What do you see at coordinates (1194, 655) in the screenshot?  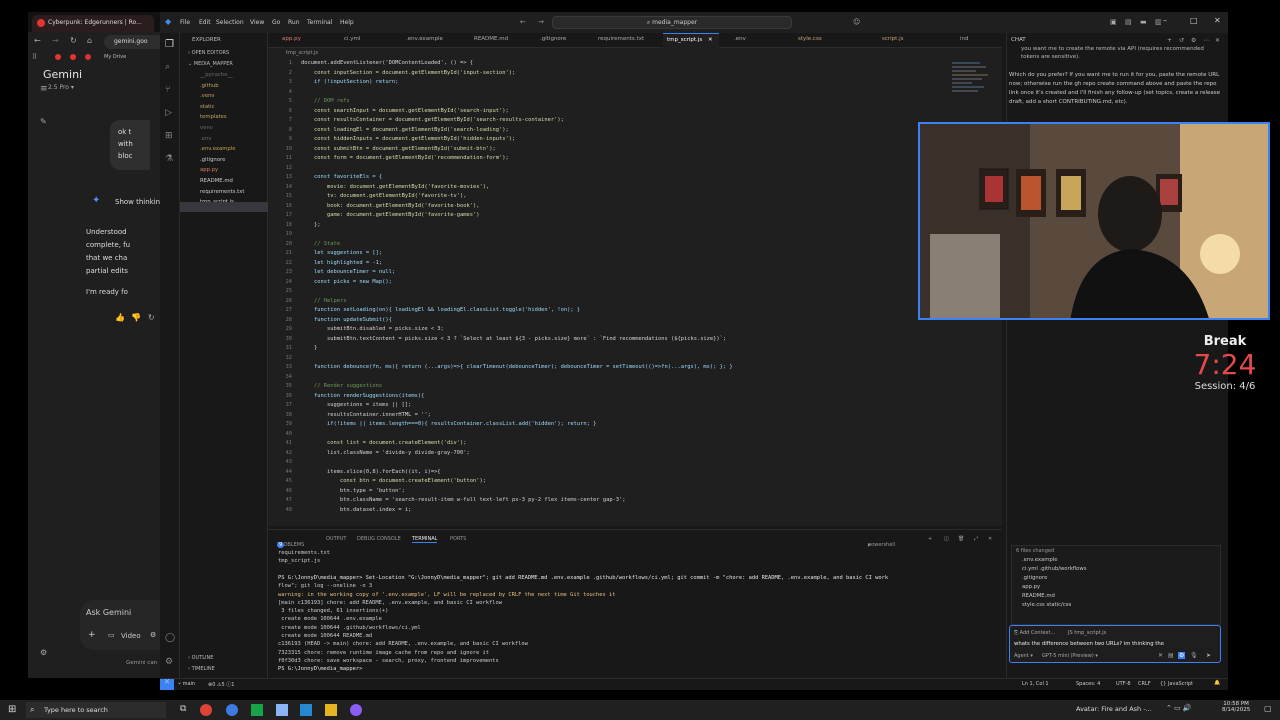 I see `mic-icon: 🎙` at bounding box center [1194, 655].